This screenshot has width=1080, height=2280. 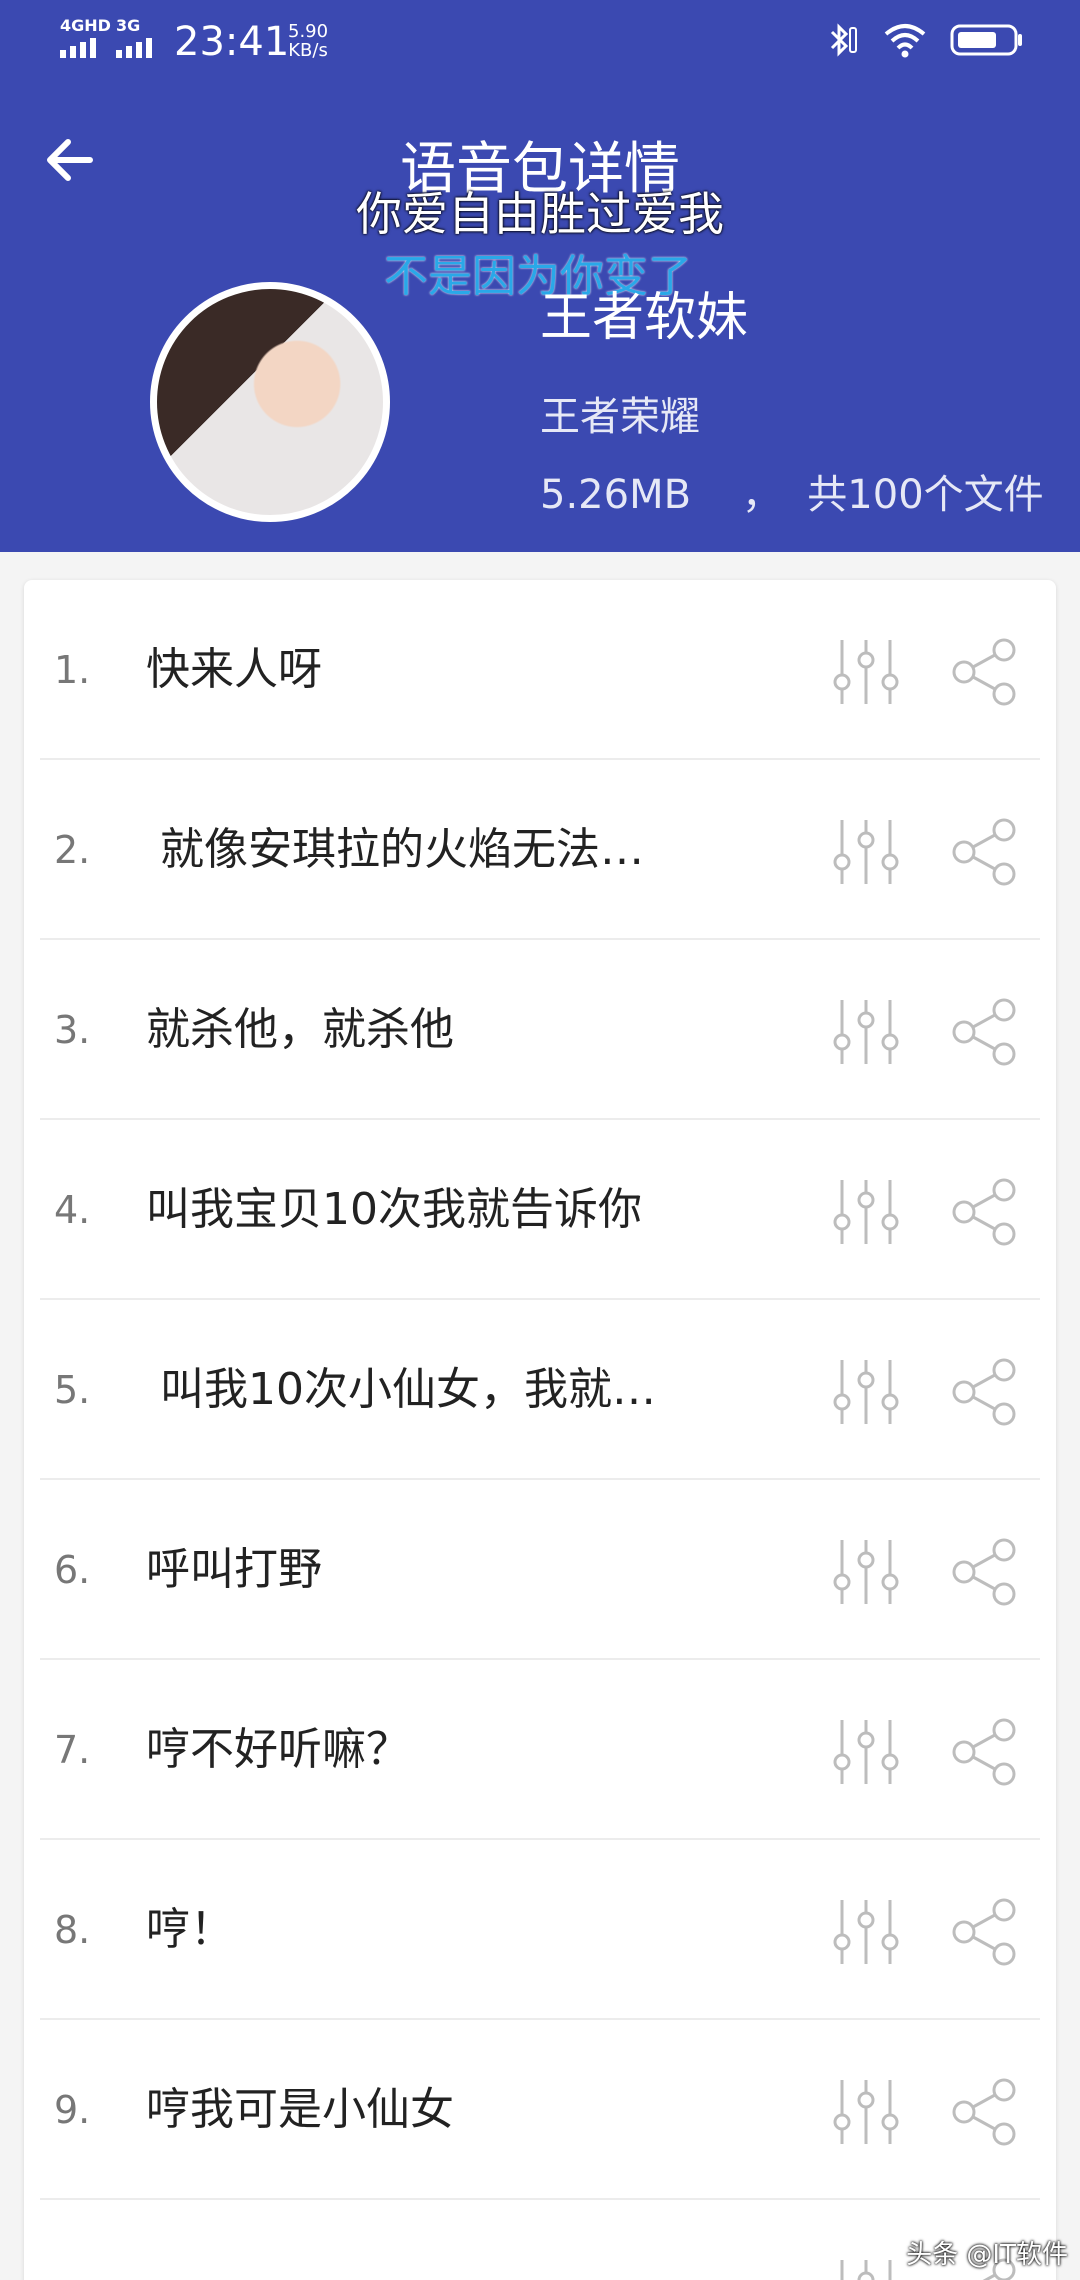 I want to click on item-title: 哼！, so click(x=190, y=1929).